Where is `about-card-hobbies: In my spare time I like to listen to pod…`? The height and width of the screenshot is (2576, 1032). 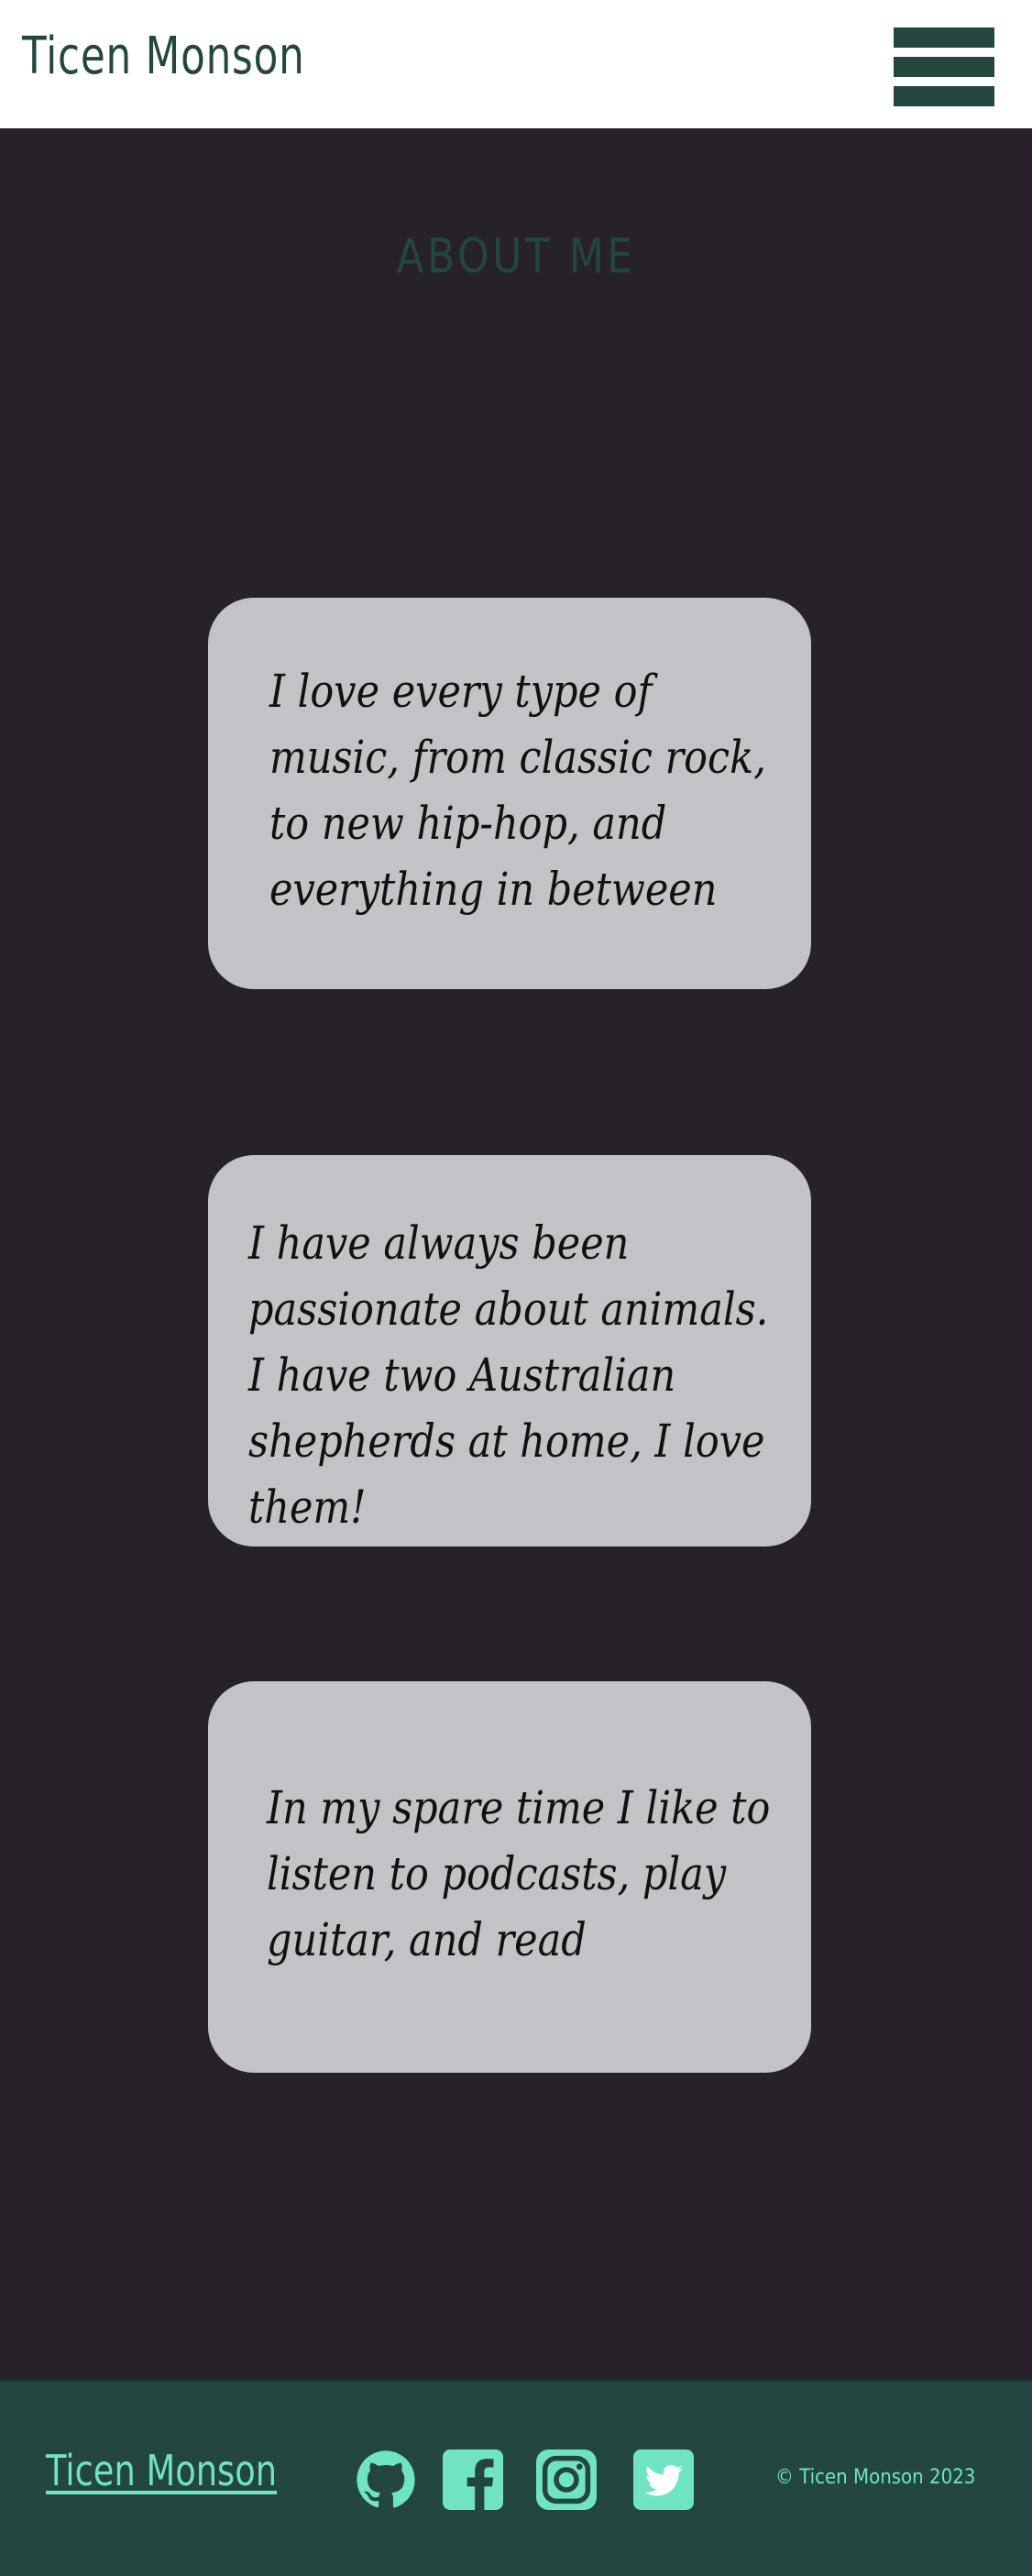
about-card-hobbies: In my spare time I like to listen to pod… is located at coordinates (509, 1877).